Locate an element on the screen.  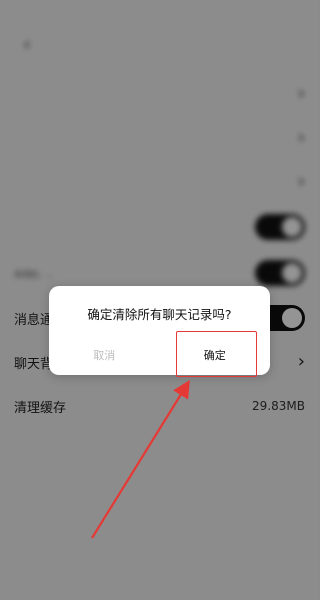
dialog-message: 确定清除所有聊天记录吗? is located at coordinates (159, 314).